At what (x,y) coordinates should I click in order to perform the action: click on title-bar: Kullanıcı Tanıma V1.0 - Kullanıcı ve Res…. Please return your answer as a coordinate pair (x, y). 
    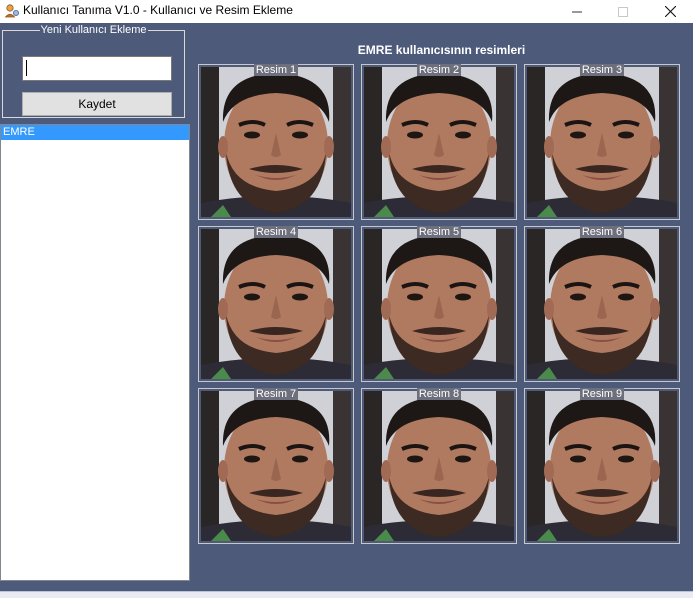
    Looking at the image, I should click on (346, 11).